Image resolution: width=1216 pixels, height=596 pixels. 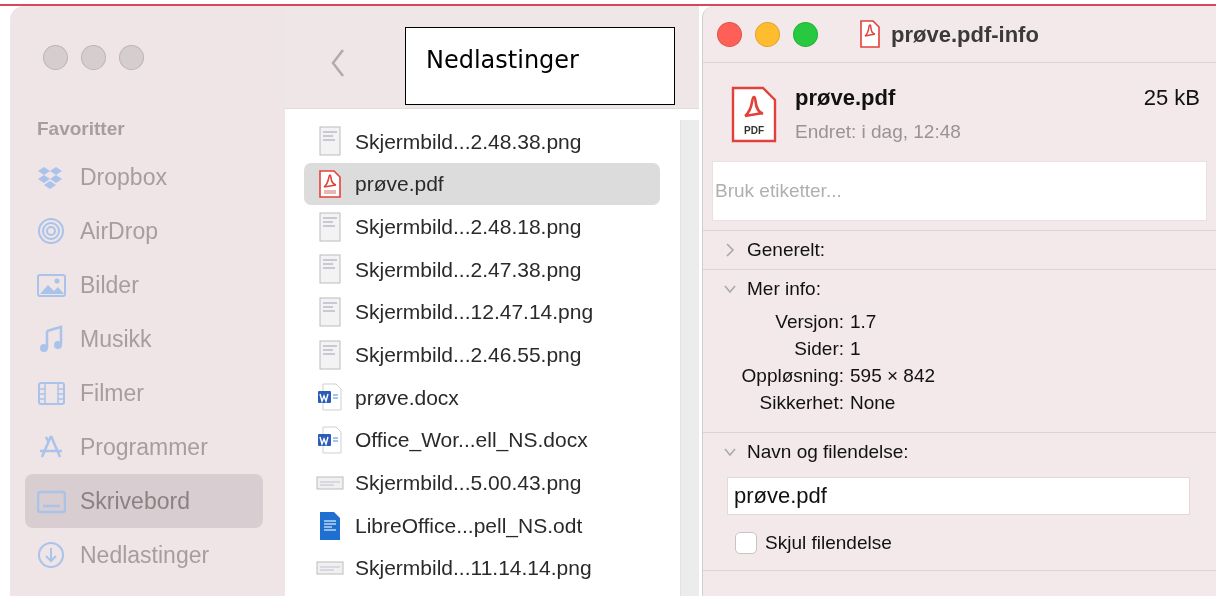 What do you see at coordinates (482, 141) in the screenshot?
I see `file-row: Skjermbild...2.48.38.png` at bounding box center [482, 141].